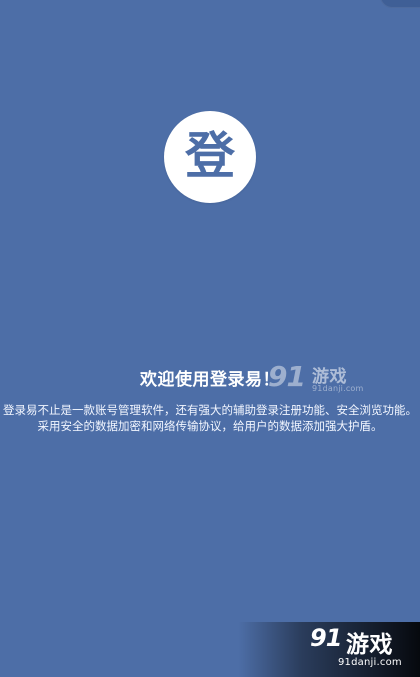  What do you see at coordinates (329, 649) in the screenshot?
I see `watermark-background` at bounding box center [329, 649].